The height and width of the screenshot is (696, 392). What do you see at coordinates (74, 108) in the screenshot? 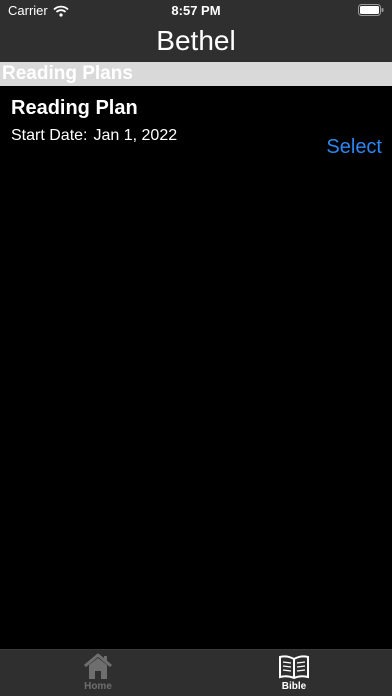
I see `reading-plan-title: Reading Plan` at bounding box center [74, 108].